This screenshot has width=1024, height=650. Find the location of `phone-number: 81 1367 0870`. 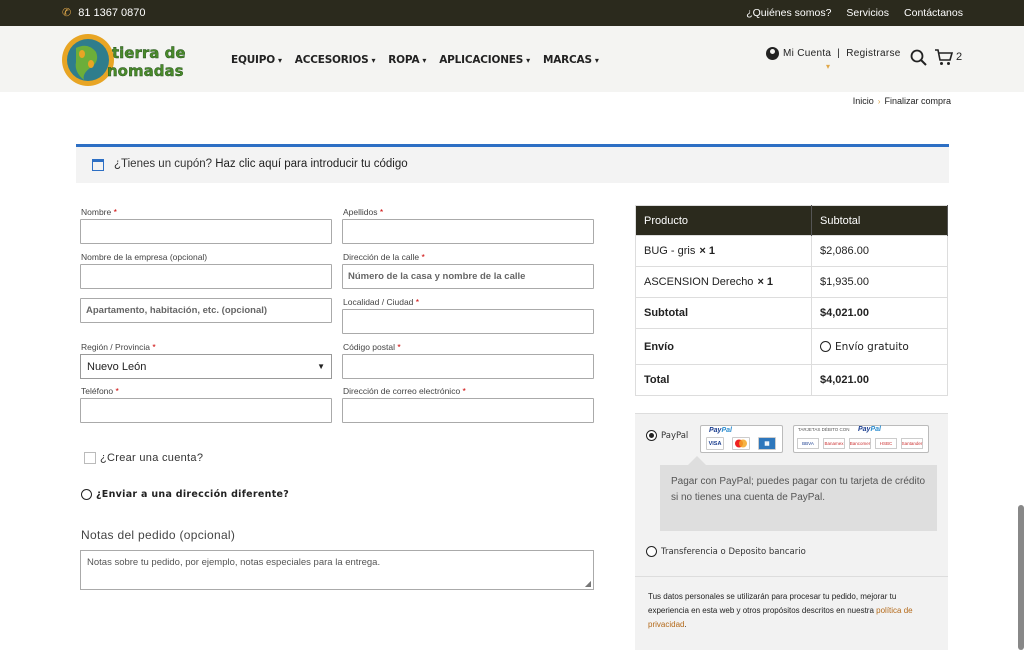

phone-number: 81 1367 0870 is located at coordinates (112, 12).